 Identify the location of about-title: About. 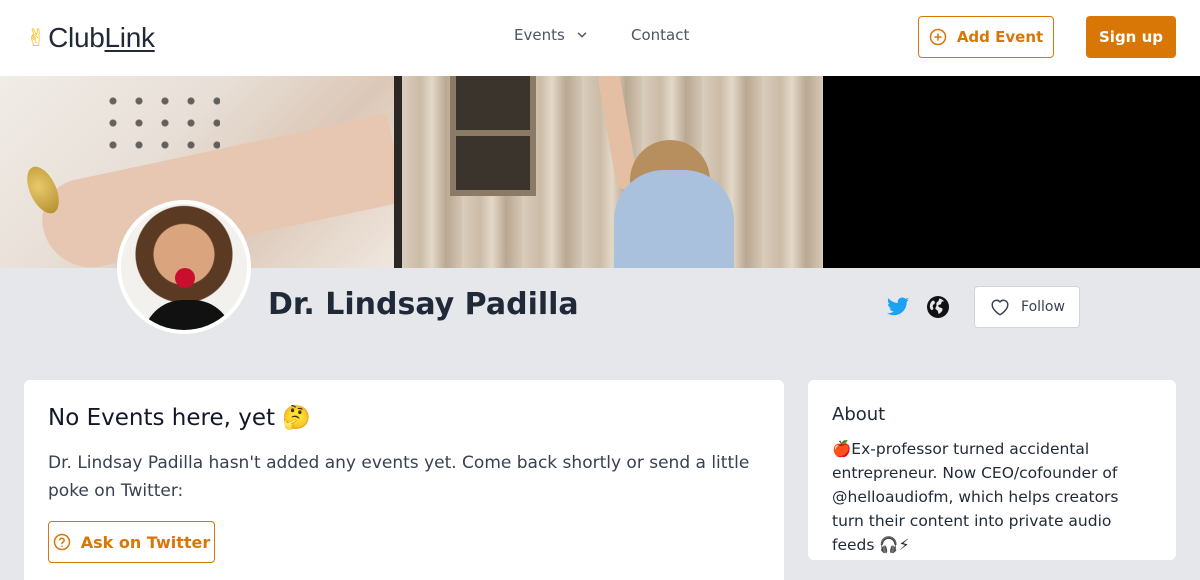
(859, 414).